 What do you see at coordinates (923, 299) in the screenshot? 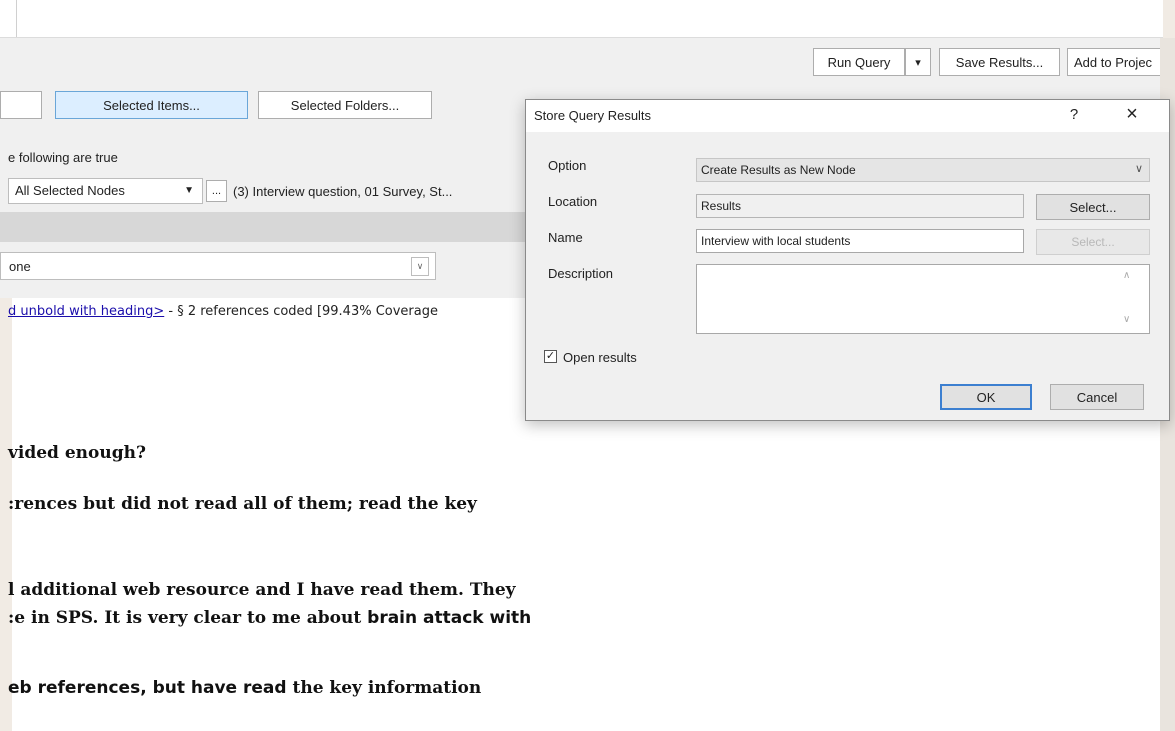
I see `description-textarea` at bounding box center [923, 299].